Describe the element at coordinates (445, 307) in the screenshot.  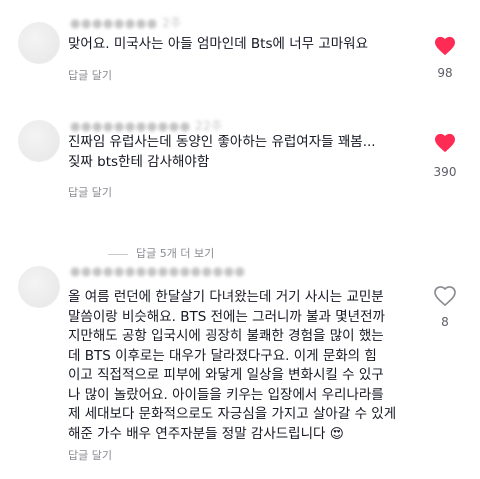
I see `like-button: 8` at that location.